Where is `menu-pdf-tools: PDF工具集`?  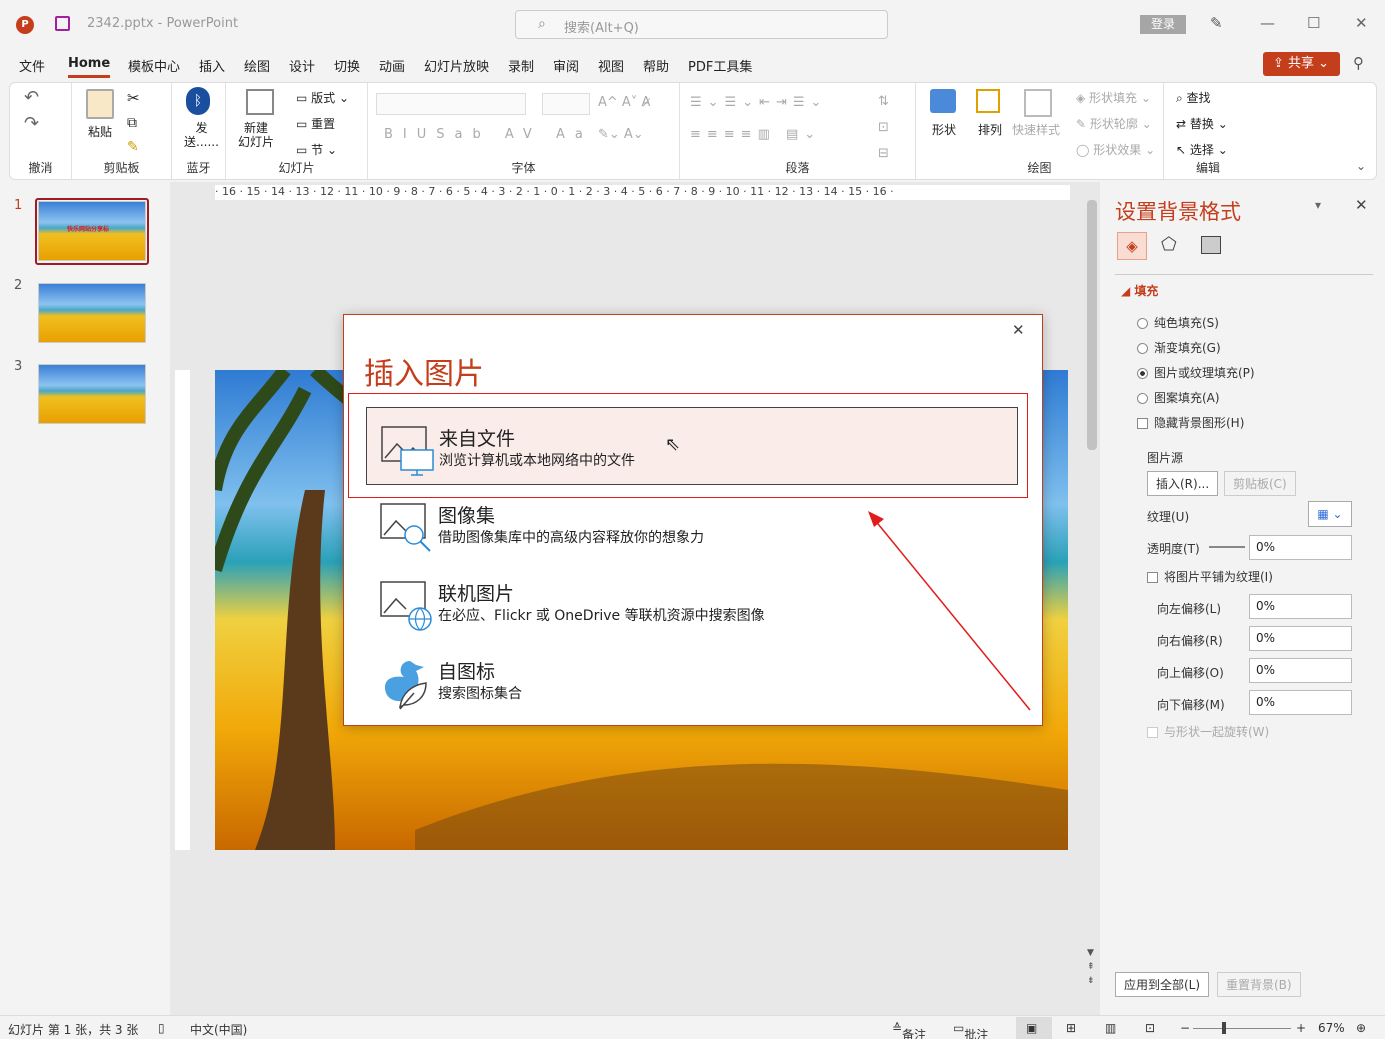
menu-pdf-tools: PDF工具集 is located at coordinates (720, 65).